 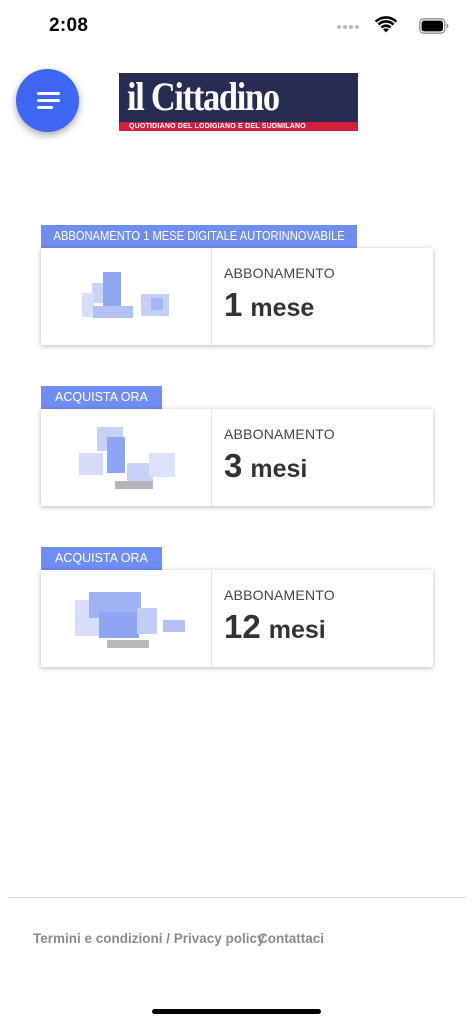 What do you see at coordinates (233, 465) in the screenshot?
I see `offer-number: 3` at bounding box center [233, 465].